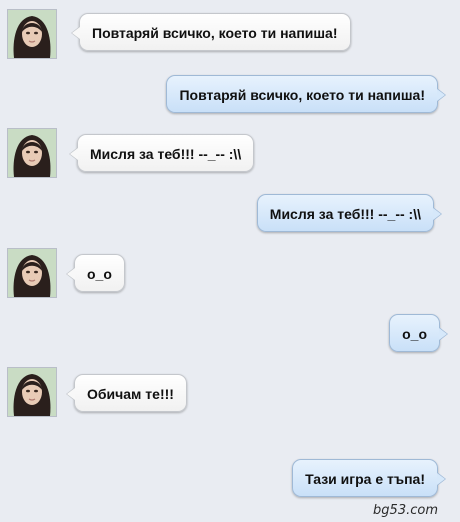 This screenshot has width=460, height=522. I want to click on message-bubble: Тази игра е тъпа!, so click(369, 478).